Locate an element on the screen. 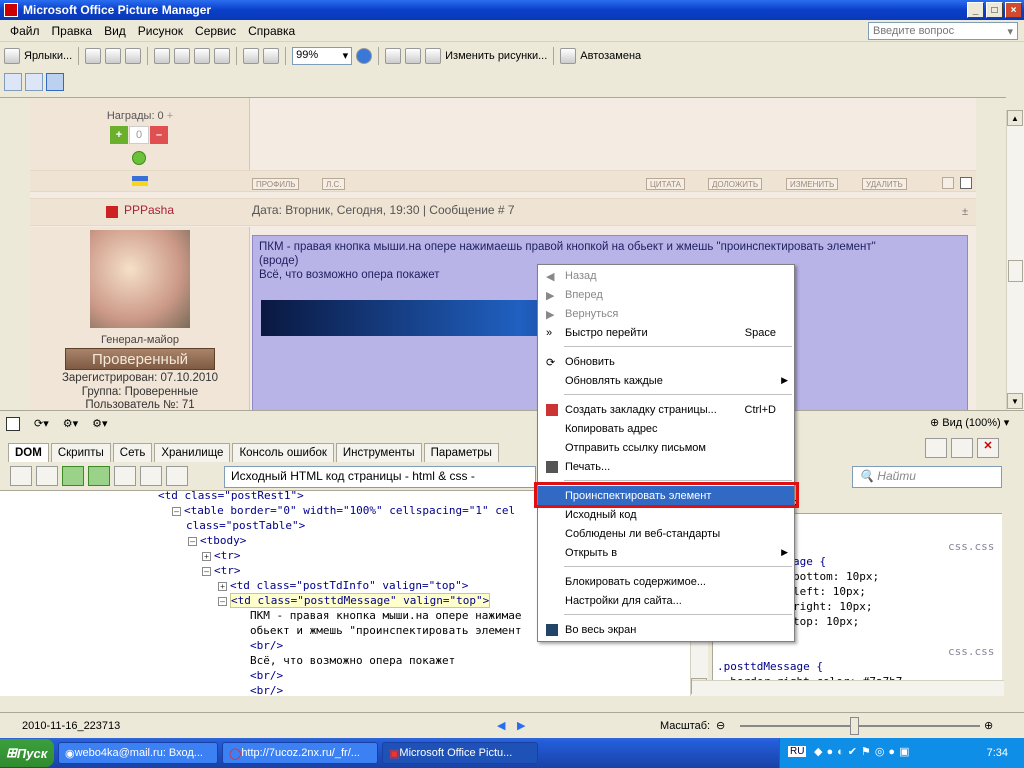 This screenshot has width=1024, height=768. minimize-button: _ is located at coordinates (975, 10).